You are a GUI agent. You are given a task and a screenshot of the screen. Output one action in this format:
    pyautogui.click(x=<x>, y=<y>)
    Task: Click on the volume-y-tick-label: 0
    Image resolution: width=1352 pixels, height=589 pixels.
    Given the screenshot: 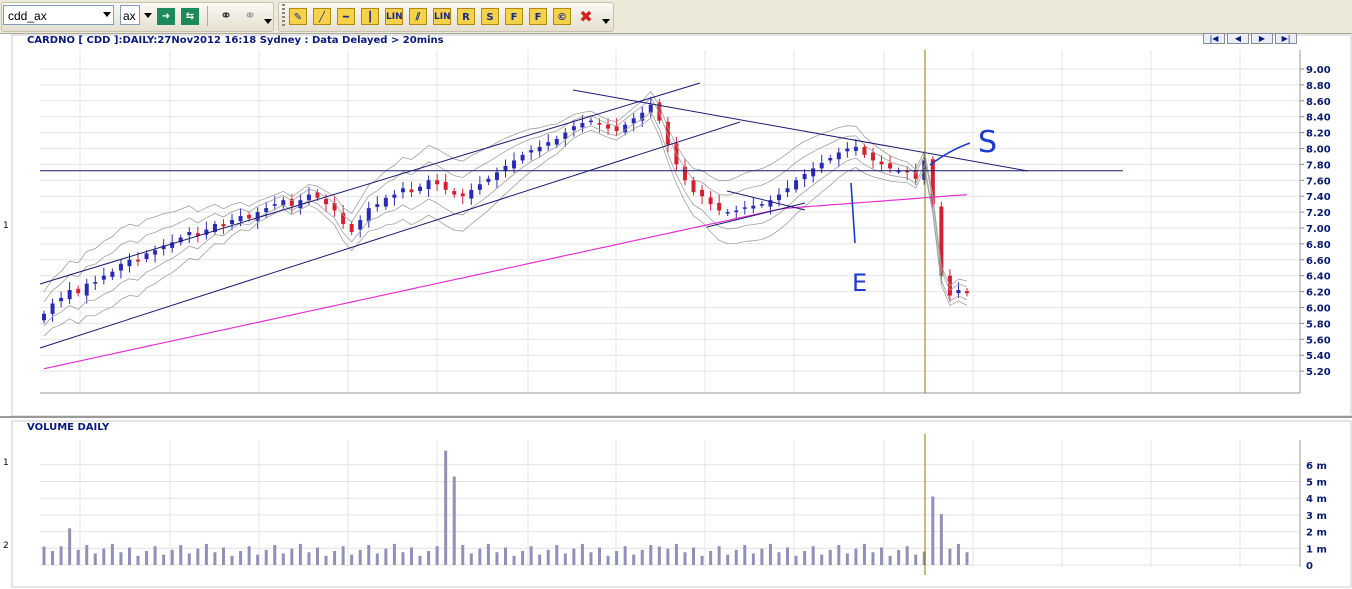 What is the action you would take?
    pyautogui.click(x=1309, y=566)
    